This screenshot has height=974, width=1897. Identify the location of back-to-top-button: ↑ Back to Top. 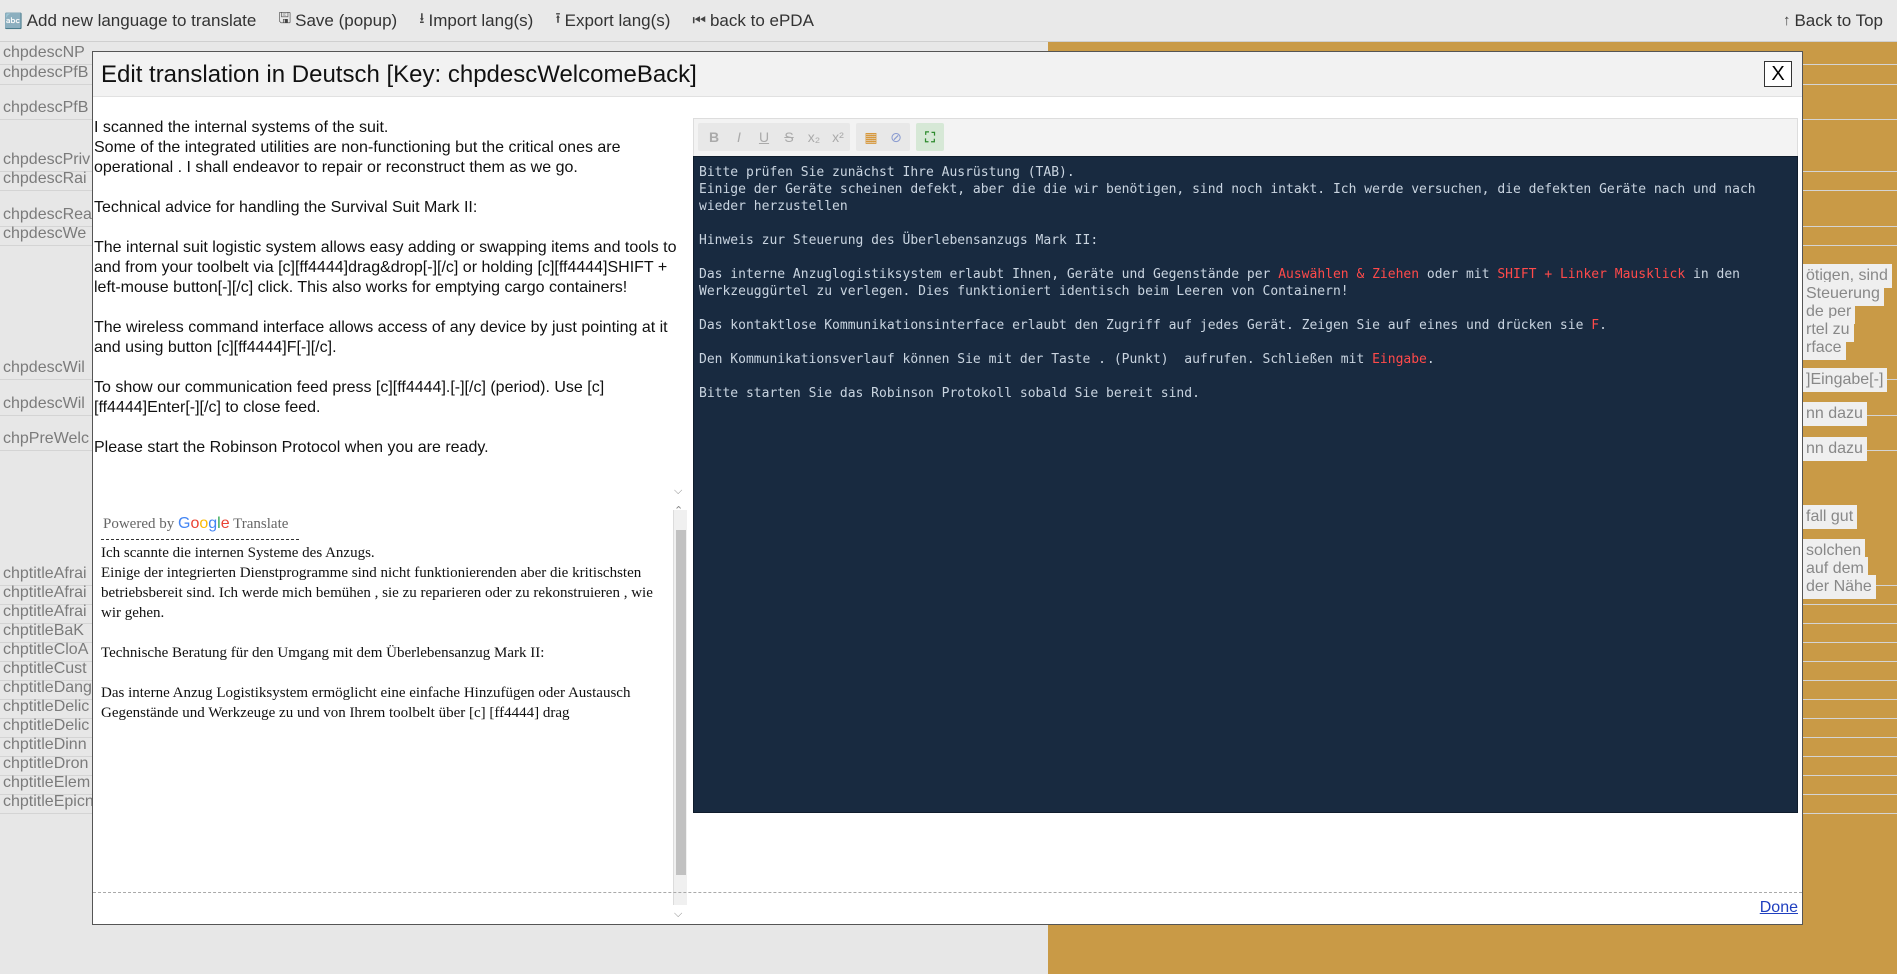
(1833, 21).